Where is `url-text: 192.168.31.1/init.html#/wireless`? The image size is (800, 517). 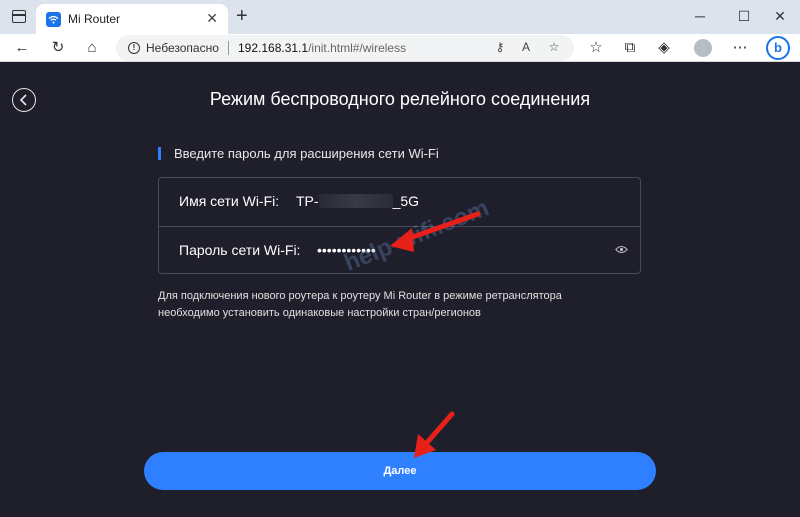
url-text: 192.168.31.1/init.html#/wireless is located at coordinates (322, 48).